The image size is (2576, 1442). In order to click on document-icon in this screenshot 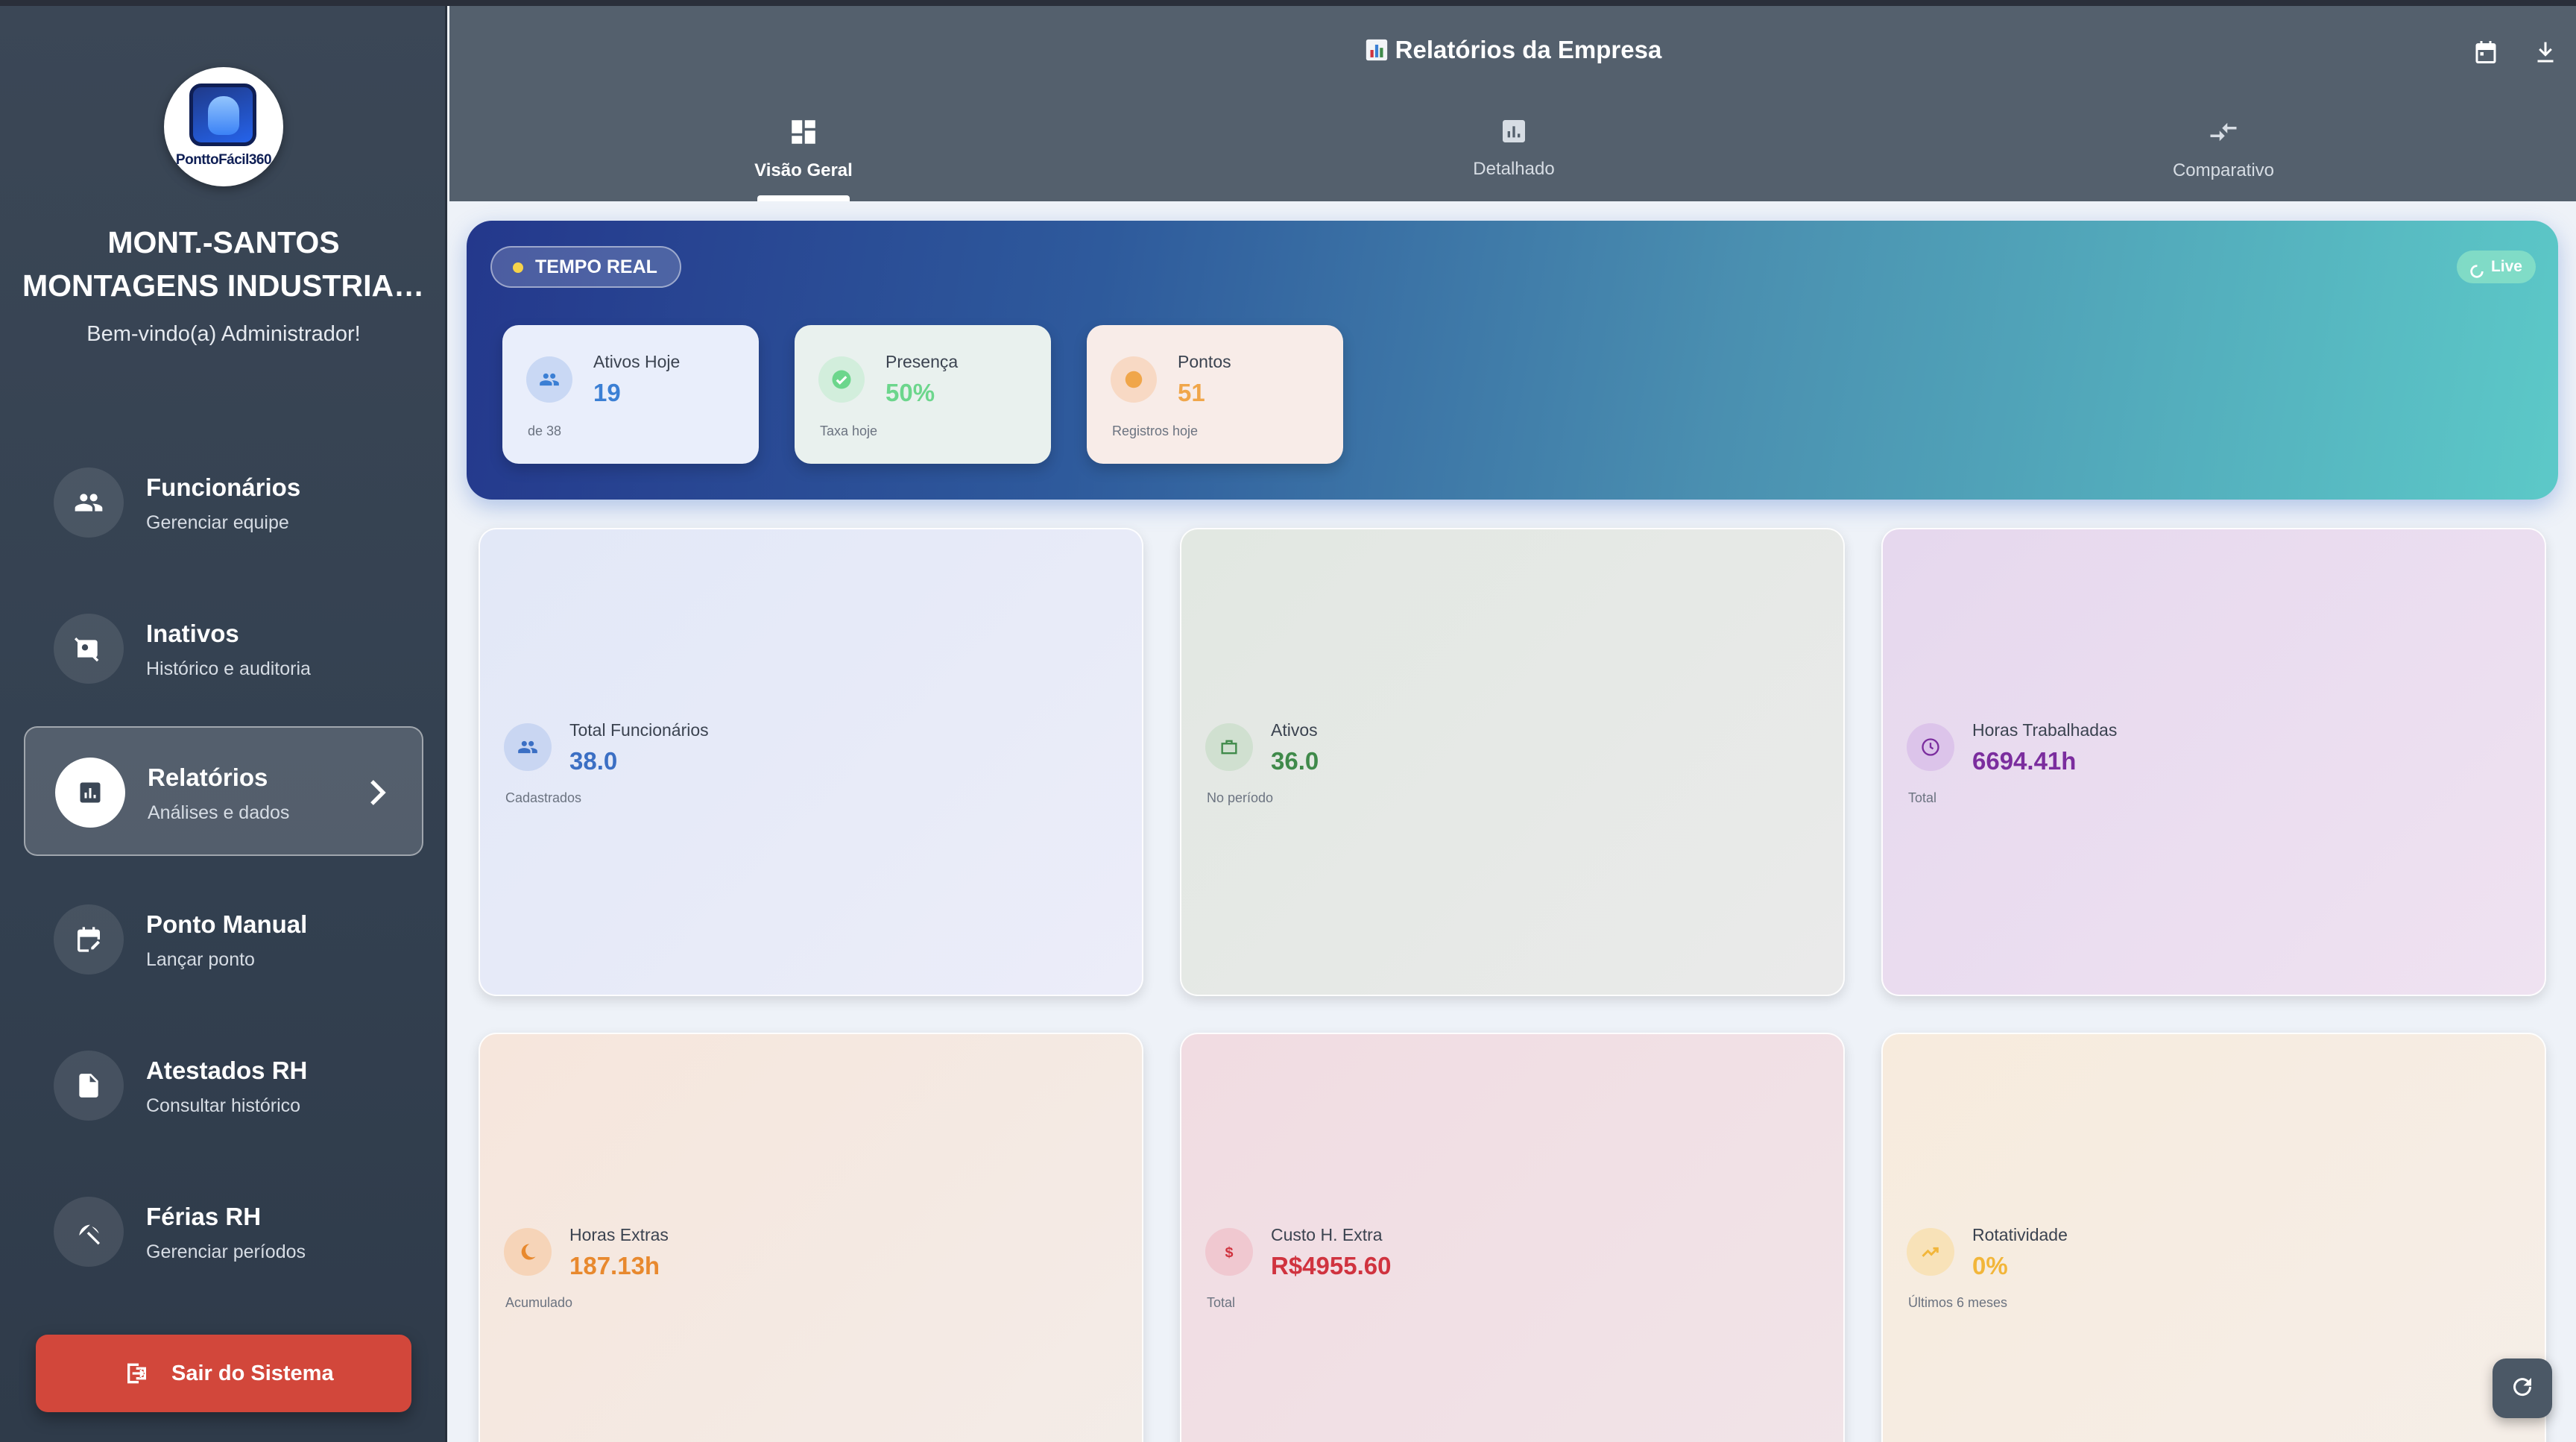, I will do `click(89, 1086)`.